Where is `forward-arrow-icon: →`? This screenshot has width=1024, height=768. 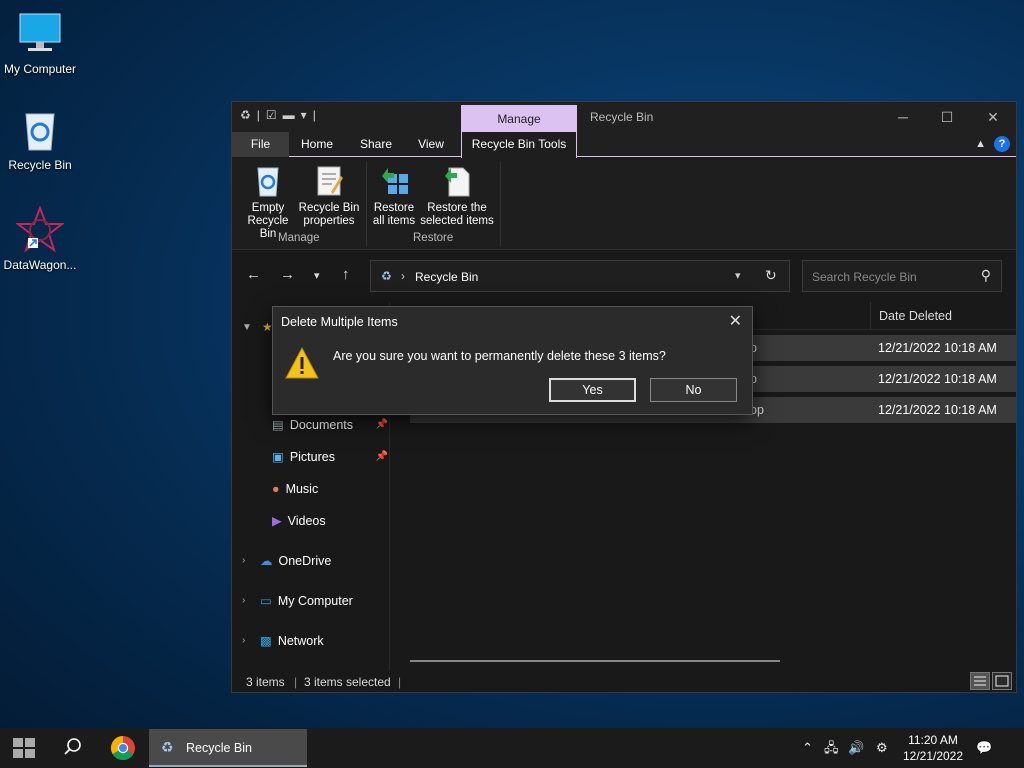
forward-arrow-icon: → is located at coordinates (287, 274).